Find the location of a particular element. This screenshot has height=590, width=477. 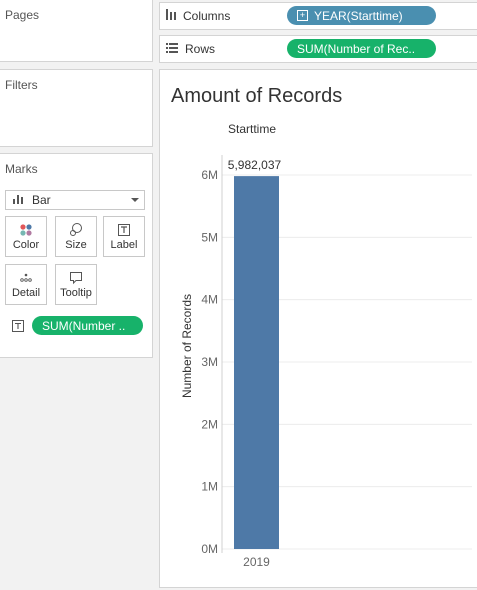

size-button: Size is located at coordinates (76, 236).